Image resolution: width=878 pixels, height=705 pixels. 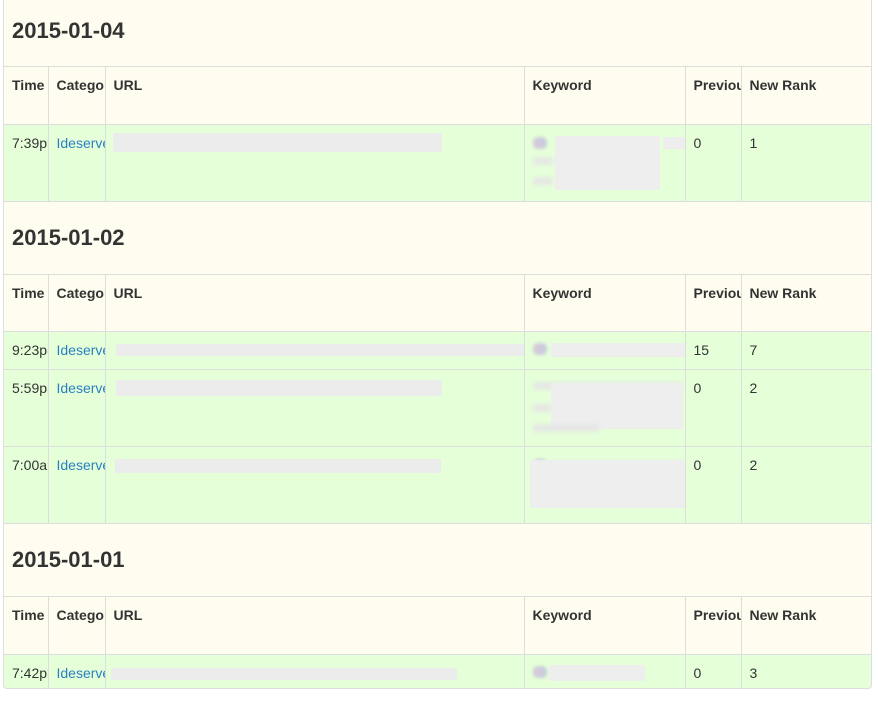 I want to click on time-cell: 7:39pm, so click(x=26, y=163).